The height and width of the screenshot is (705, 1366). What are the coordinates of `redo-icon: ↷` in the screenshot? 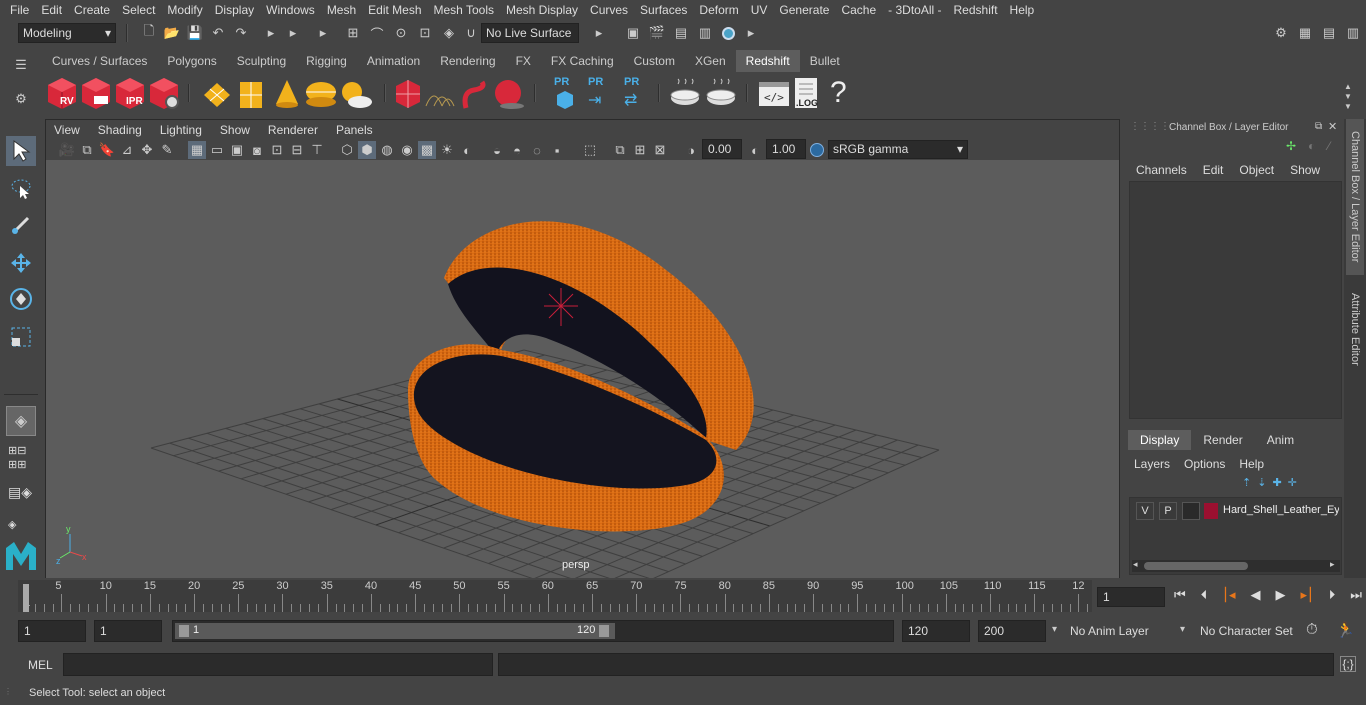 It's located at (241, 33).